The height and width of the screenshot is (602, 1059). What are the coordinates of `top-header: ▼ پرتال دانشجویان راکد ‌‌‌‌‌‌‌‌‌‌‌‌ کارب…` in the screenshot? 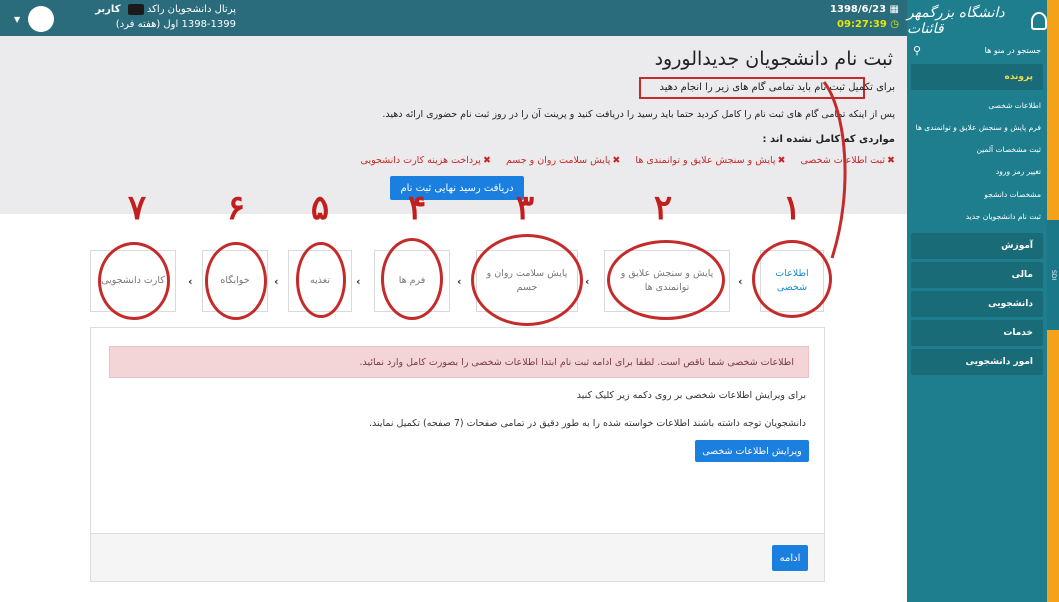 It's located at (453, 18).